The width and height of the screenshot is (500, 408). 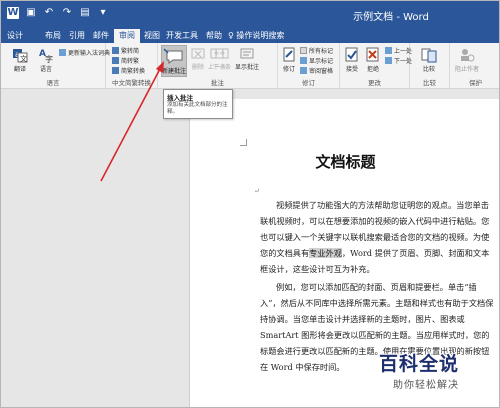 I want to click on prev-comment-icon, so click(x=217, y=53).